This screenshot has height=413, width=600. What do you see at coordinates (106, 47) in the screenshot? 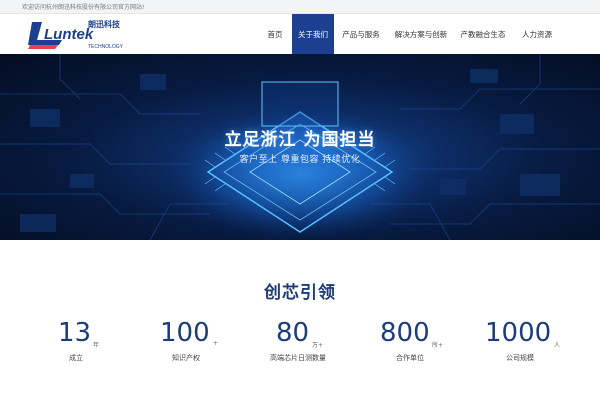
I see `logo-sub-text: TECHNOLOGY` at bounding box center [106, 47].